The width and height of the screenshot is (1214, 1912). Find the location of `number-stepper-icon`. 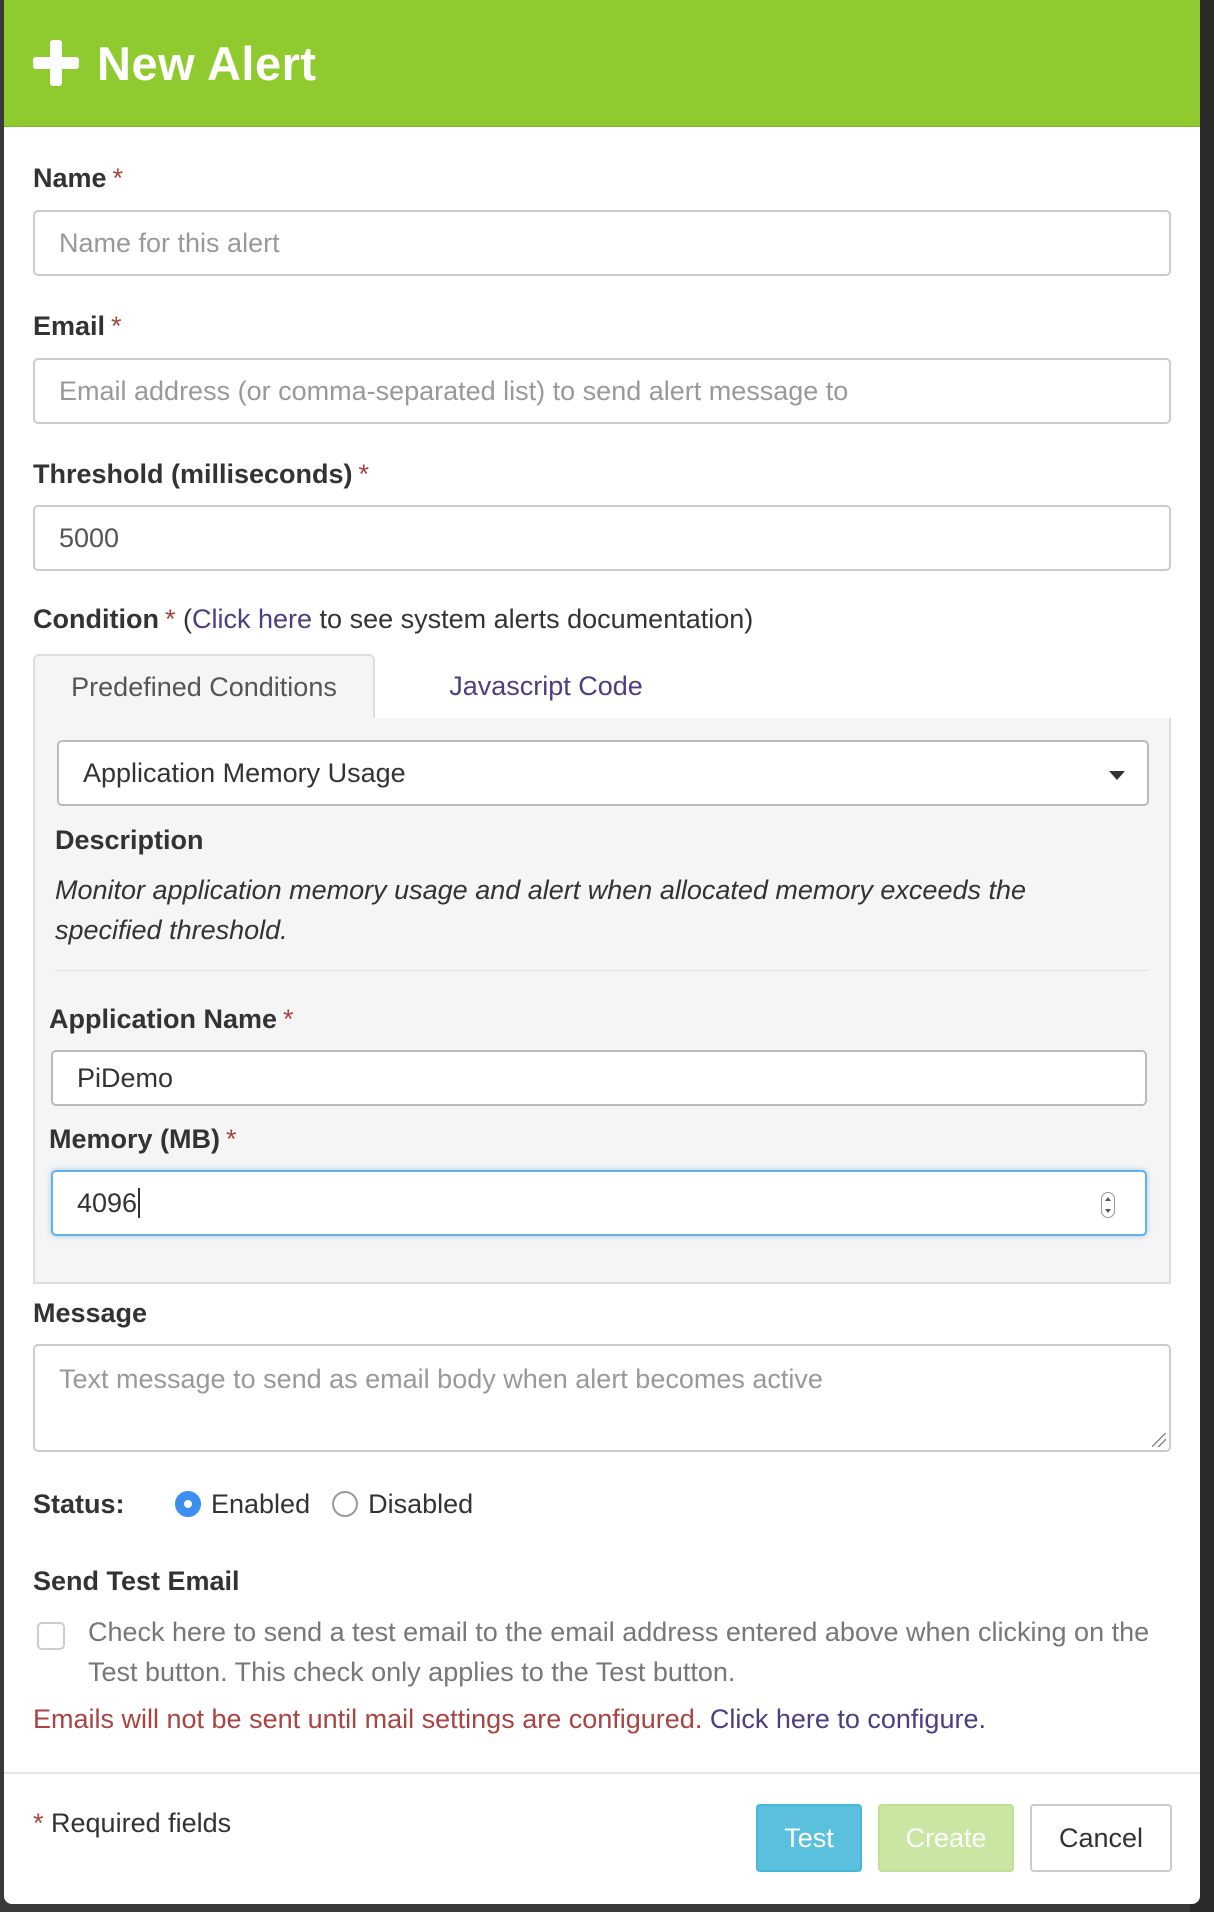

number-stepper-icon is located at coordinates (1108, 1205).